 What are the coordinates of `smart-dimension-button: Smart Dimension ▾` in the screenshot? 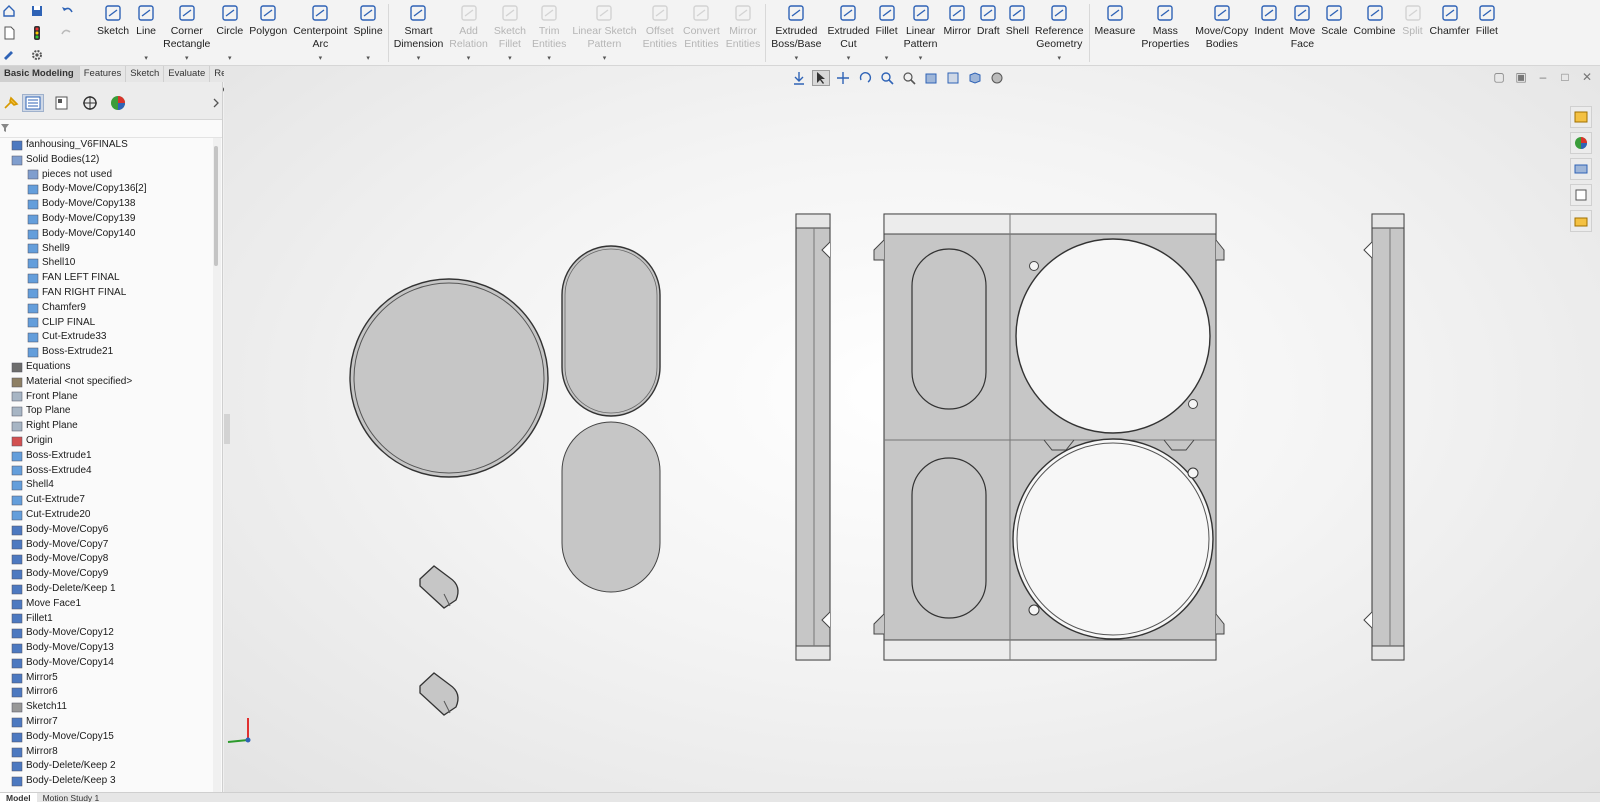 It's located at (419, 33).